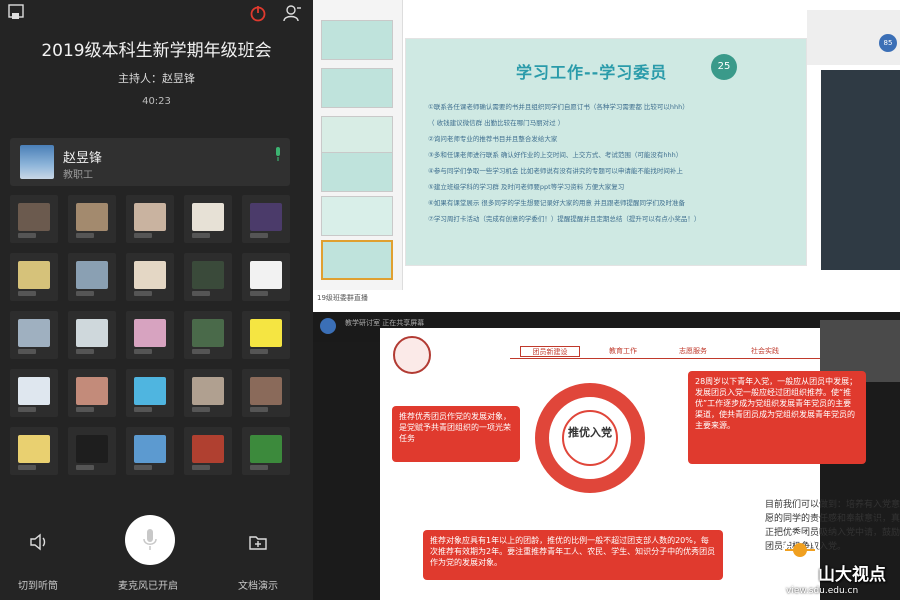 The image size is (900, 600). I want to click on speaker-icon, so click(39, 542).